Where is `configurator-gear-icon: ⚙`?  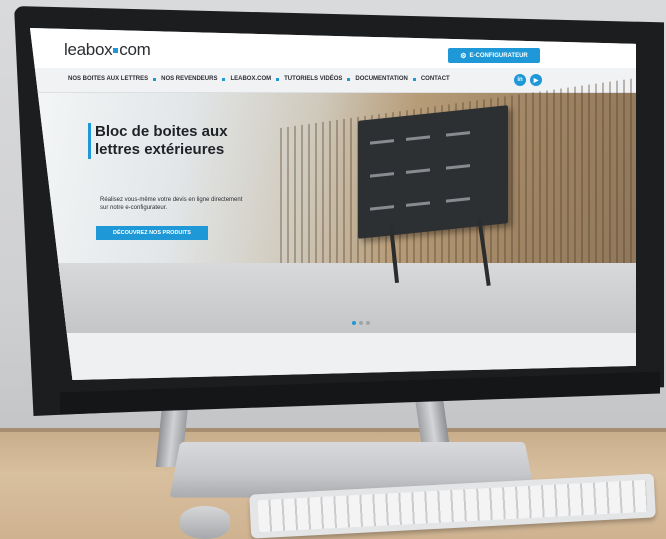
configurator-gear-icon: ⚙ is located at coordinates (463, 56).